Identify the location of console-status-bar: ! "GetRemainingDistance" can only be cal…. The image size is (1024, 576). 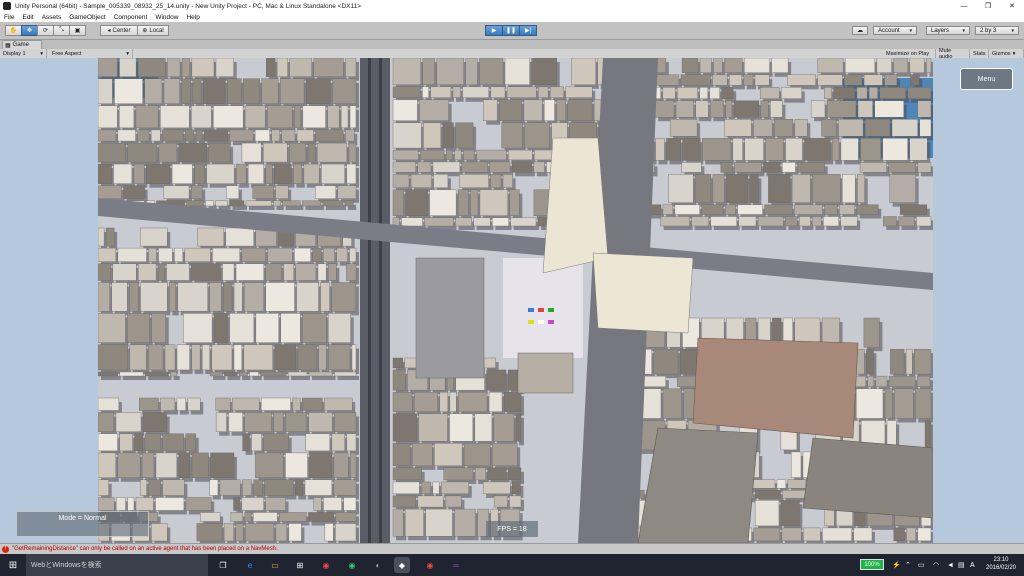
(512, 548).